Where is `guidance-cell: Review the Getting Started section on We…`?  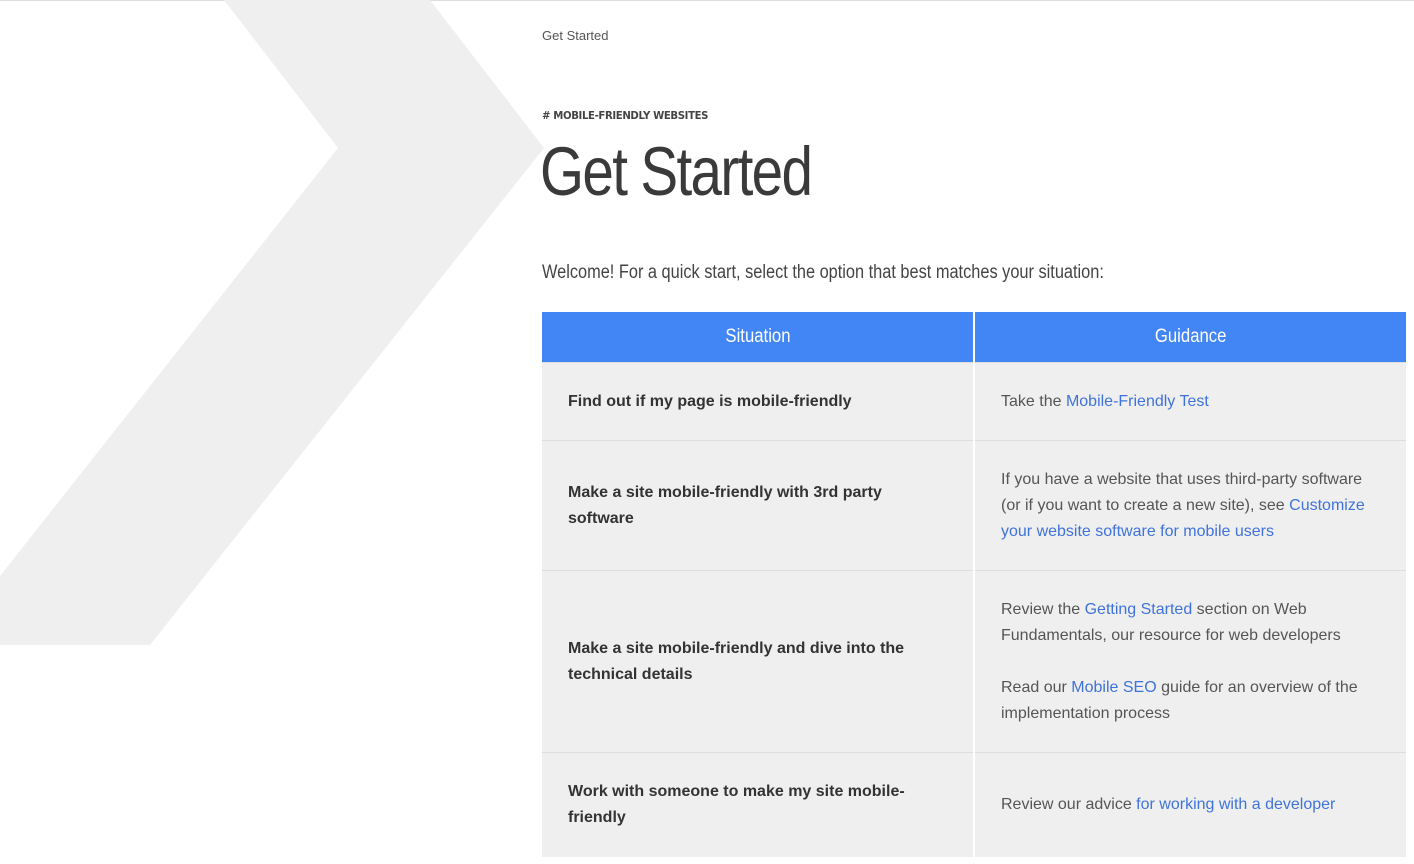 guidance-cell: Review the Getting Started section on We… is located at coordinates (1190, 661).